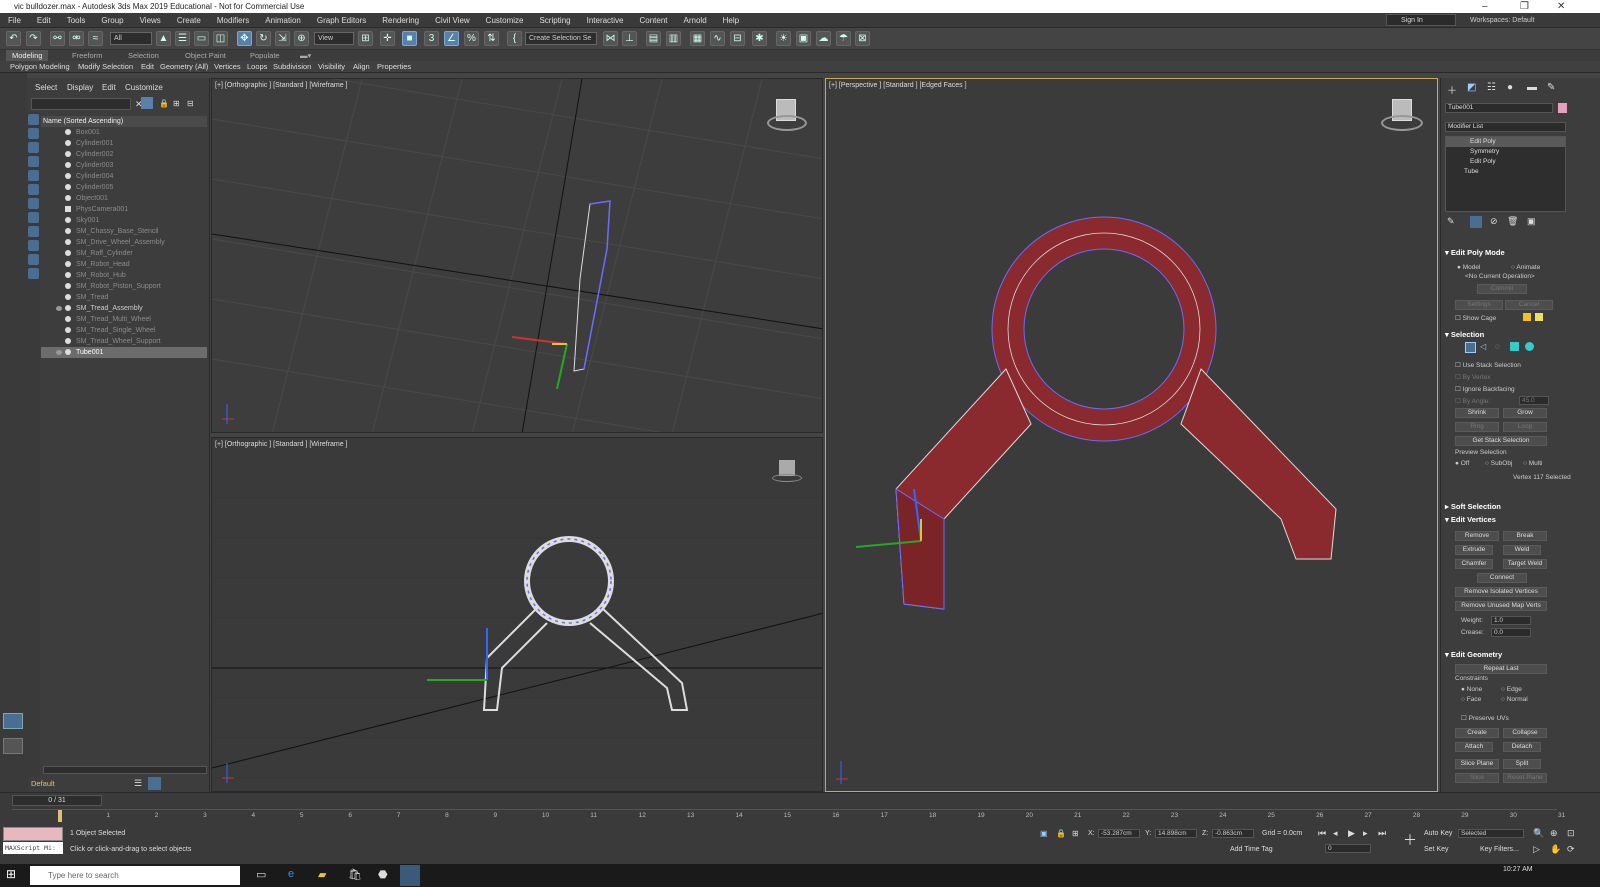  Describe the element at coordinates (862, 38) in the screenshot. I see `render-cloud-icon: ⊠` at that location.